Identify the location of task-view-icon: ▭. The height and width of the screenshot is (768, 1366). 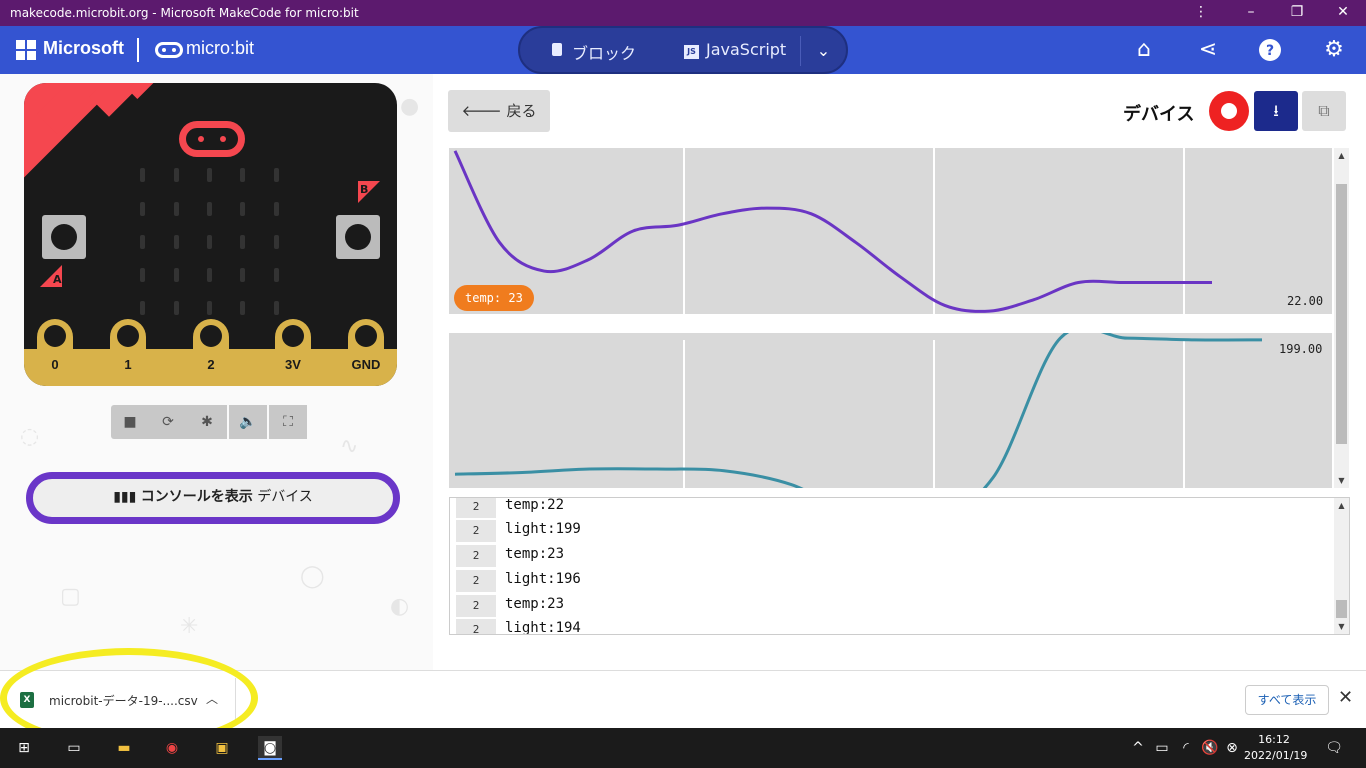
(74, 748).